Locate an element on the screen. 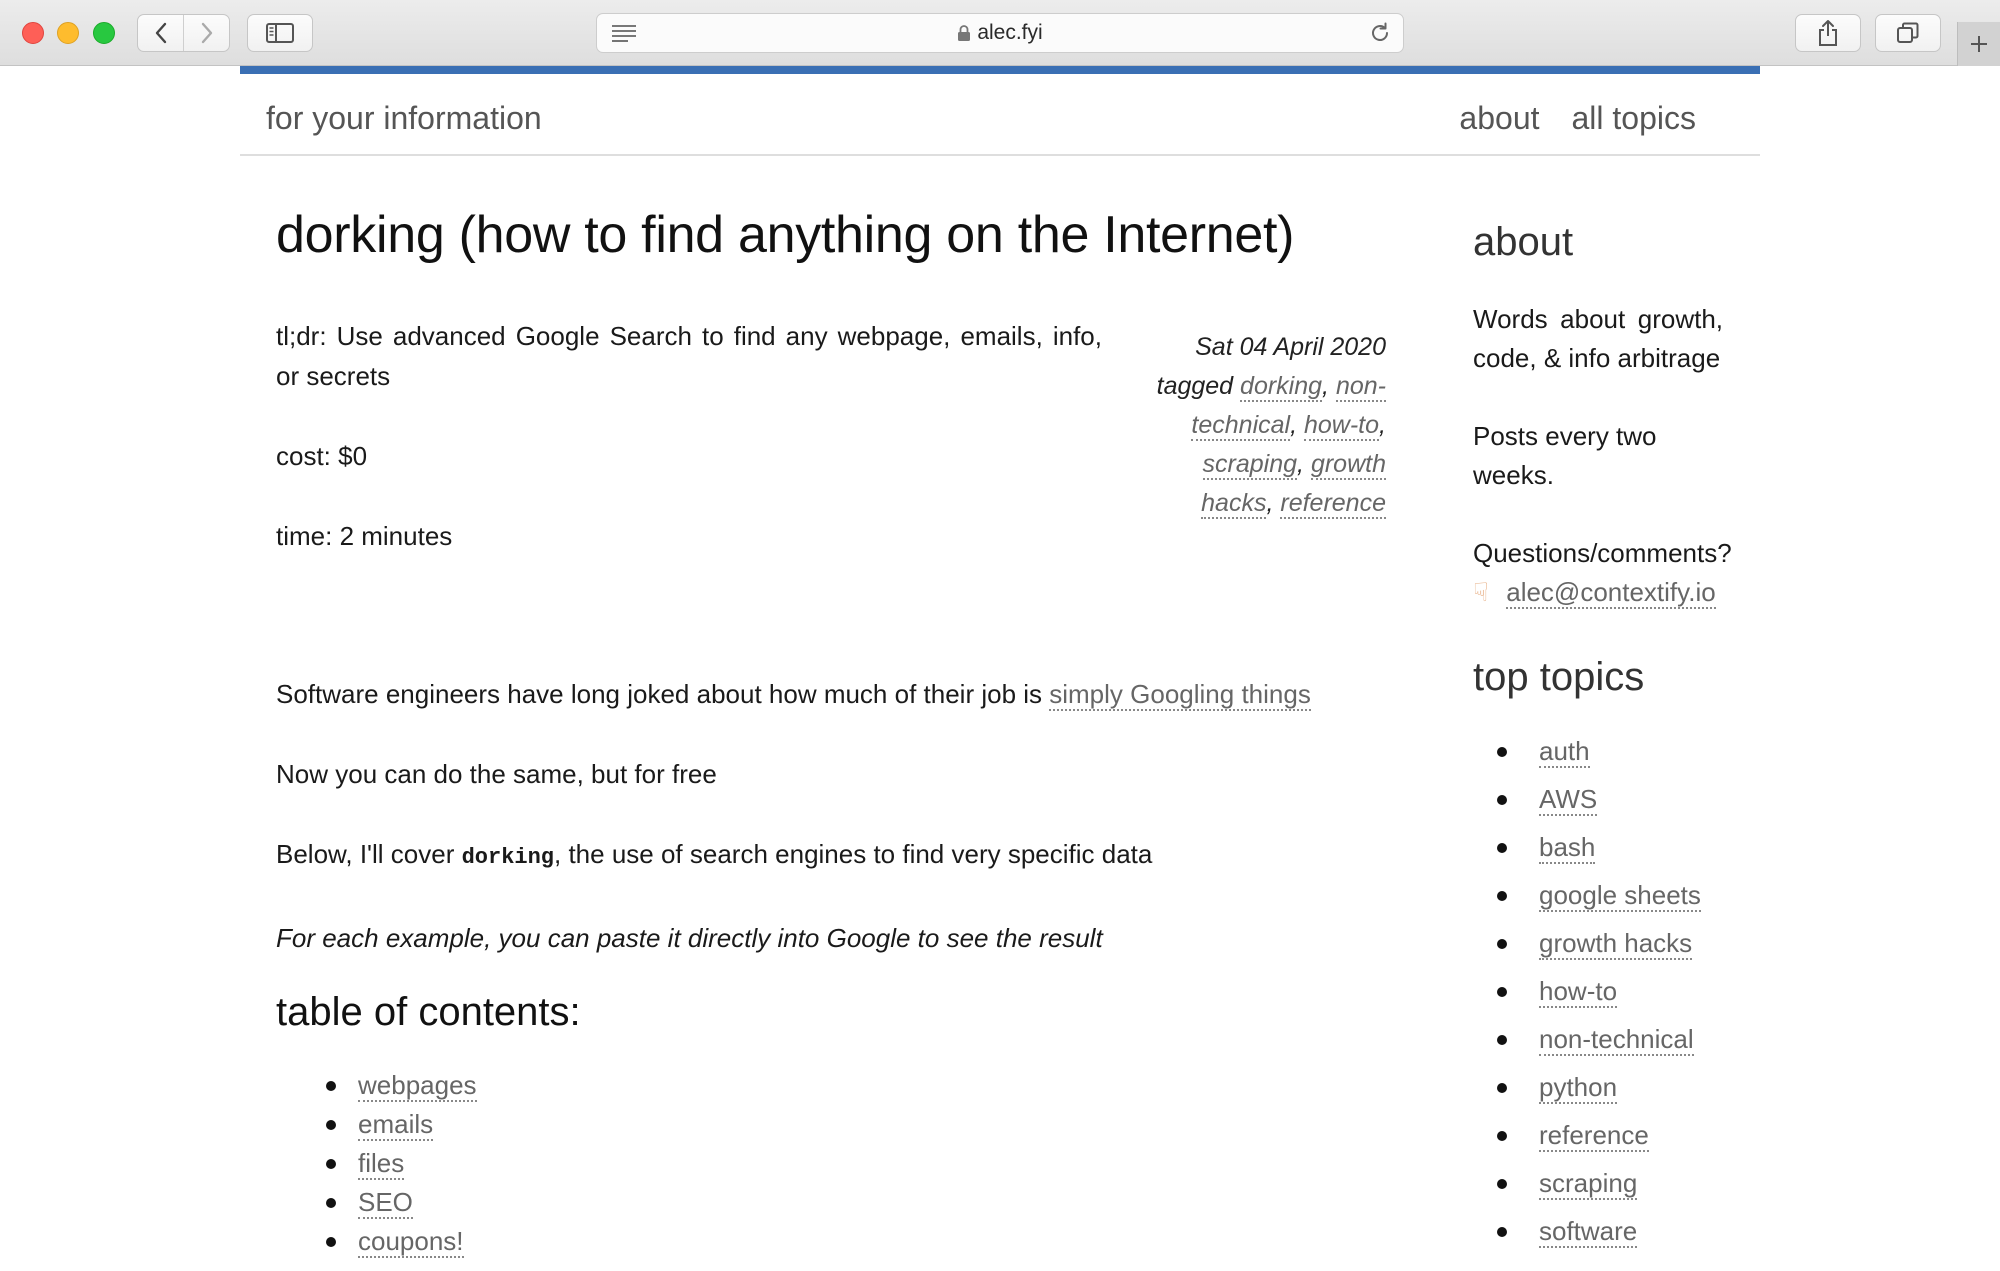  tag-link: dorking is located at coordinates (1281, 387).